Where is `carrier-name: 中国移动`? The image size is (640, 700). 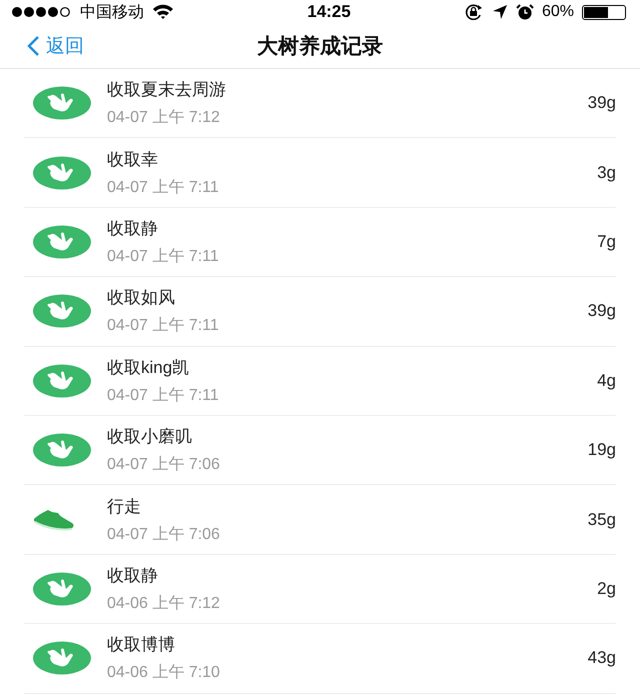
carrier-name: 中国移动 is located at coordinates (112, 12).